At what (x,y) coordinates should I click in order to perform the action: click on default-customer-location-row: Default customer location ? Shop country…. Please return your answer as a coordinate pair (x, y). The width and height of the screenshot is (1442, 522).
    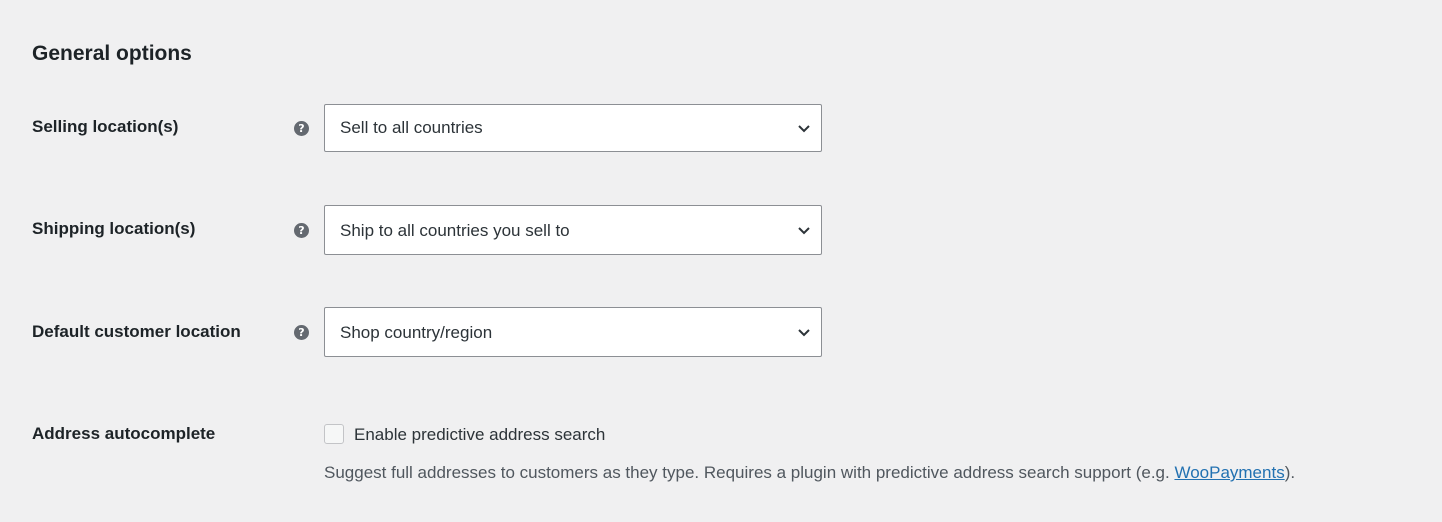
    Looking at the image, I should click on (721, 332).